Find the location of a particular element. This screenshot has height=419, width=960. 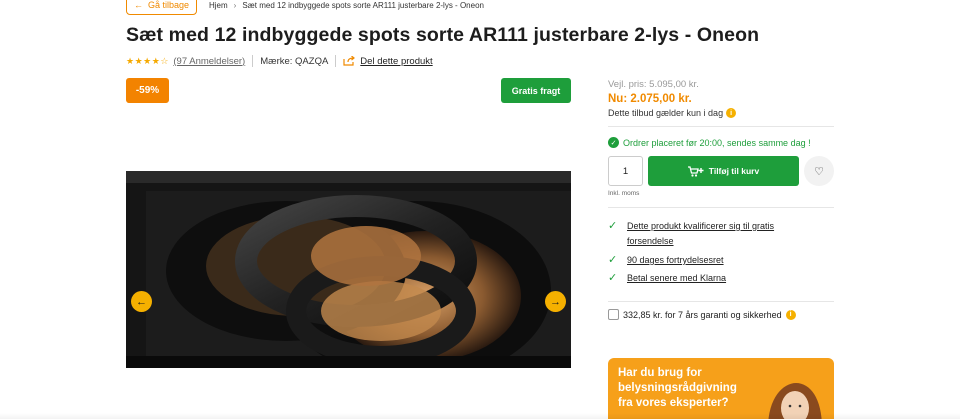

heart-icon: ♡ is located at coordinates (819, 171).